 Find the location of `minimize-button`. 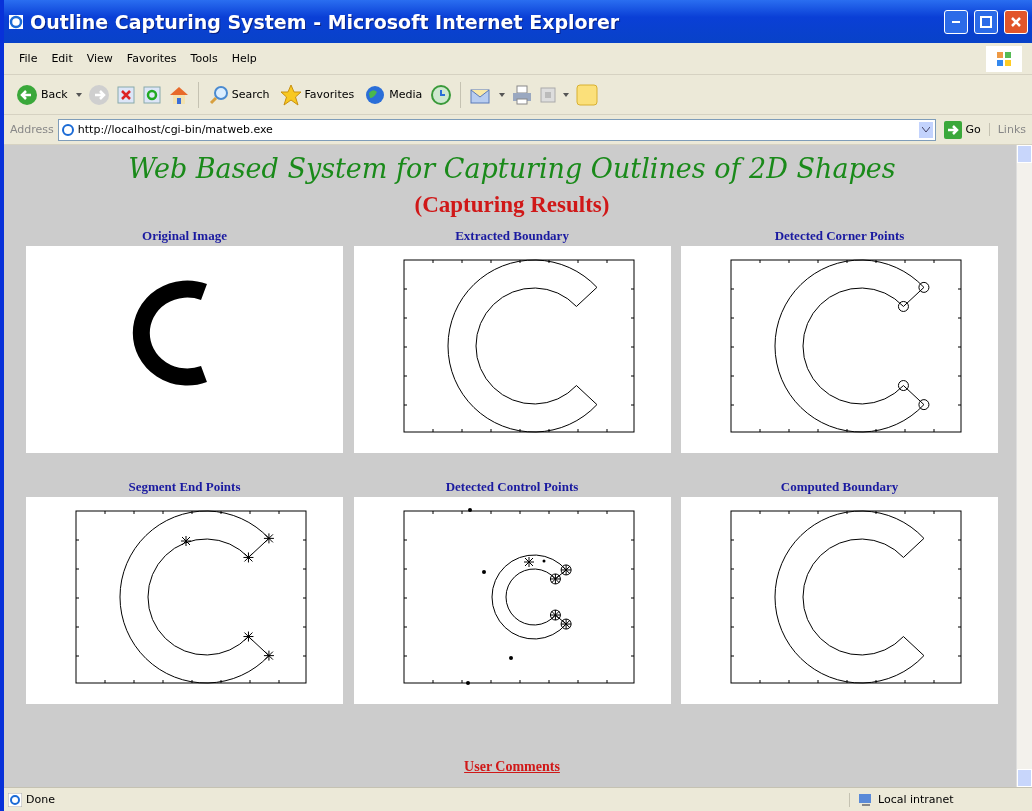

minimize-button is located at coordinates (956, 21).